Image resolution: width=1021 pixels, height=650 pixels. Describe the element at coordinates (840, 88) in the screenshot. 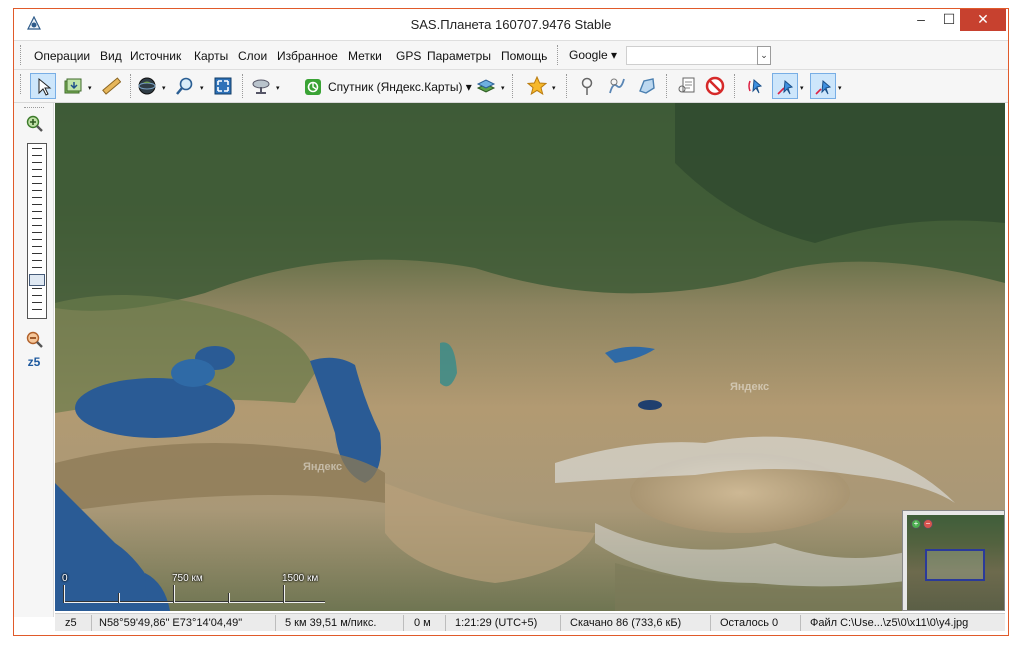

I see `gps-center-arrow: ▾` at that location.